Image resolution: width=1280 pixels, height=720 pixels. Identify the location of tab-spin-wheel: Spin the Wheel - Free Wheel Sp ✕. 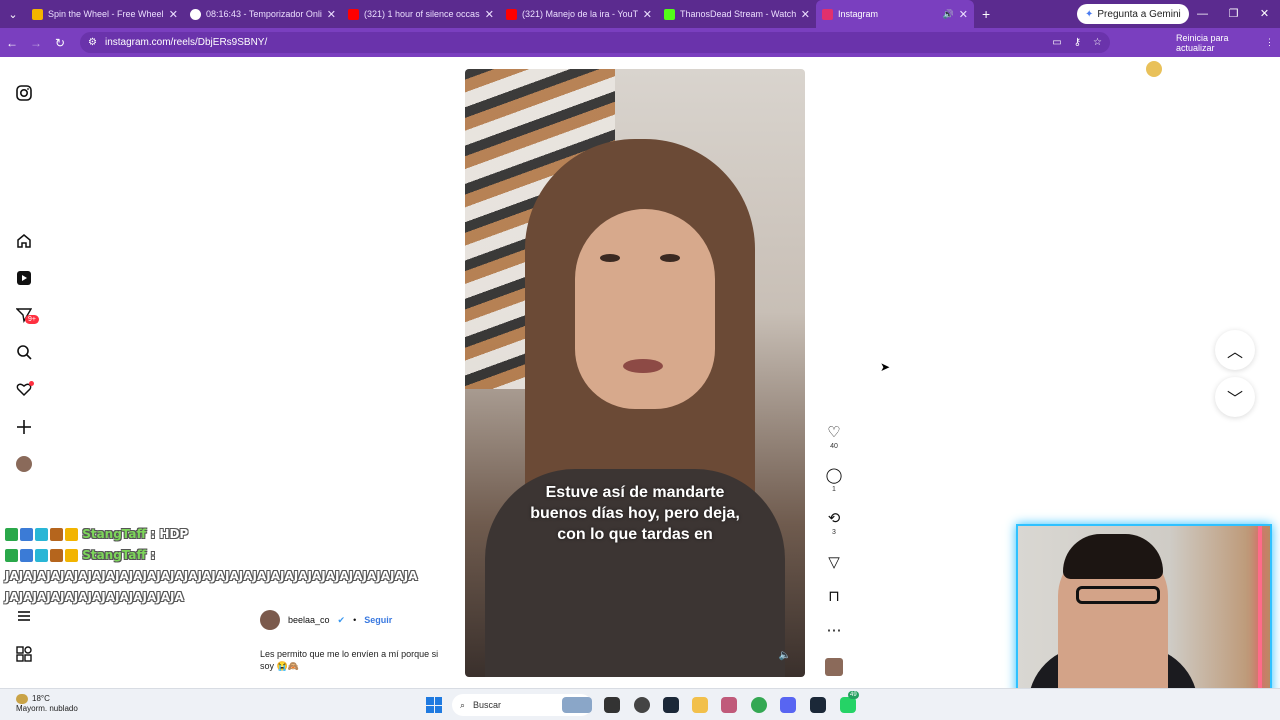
(105, 14).